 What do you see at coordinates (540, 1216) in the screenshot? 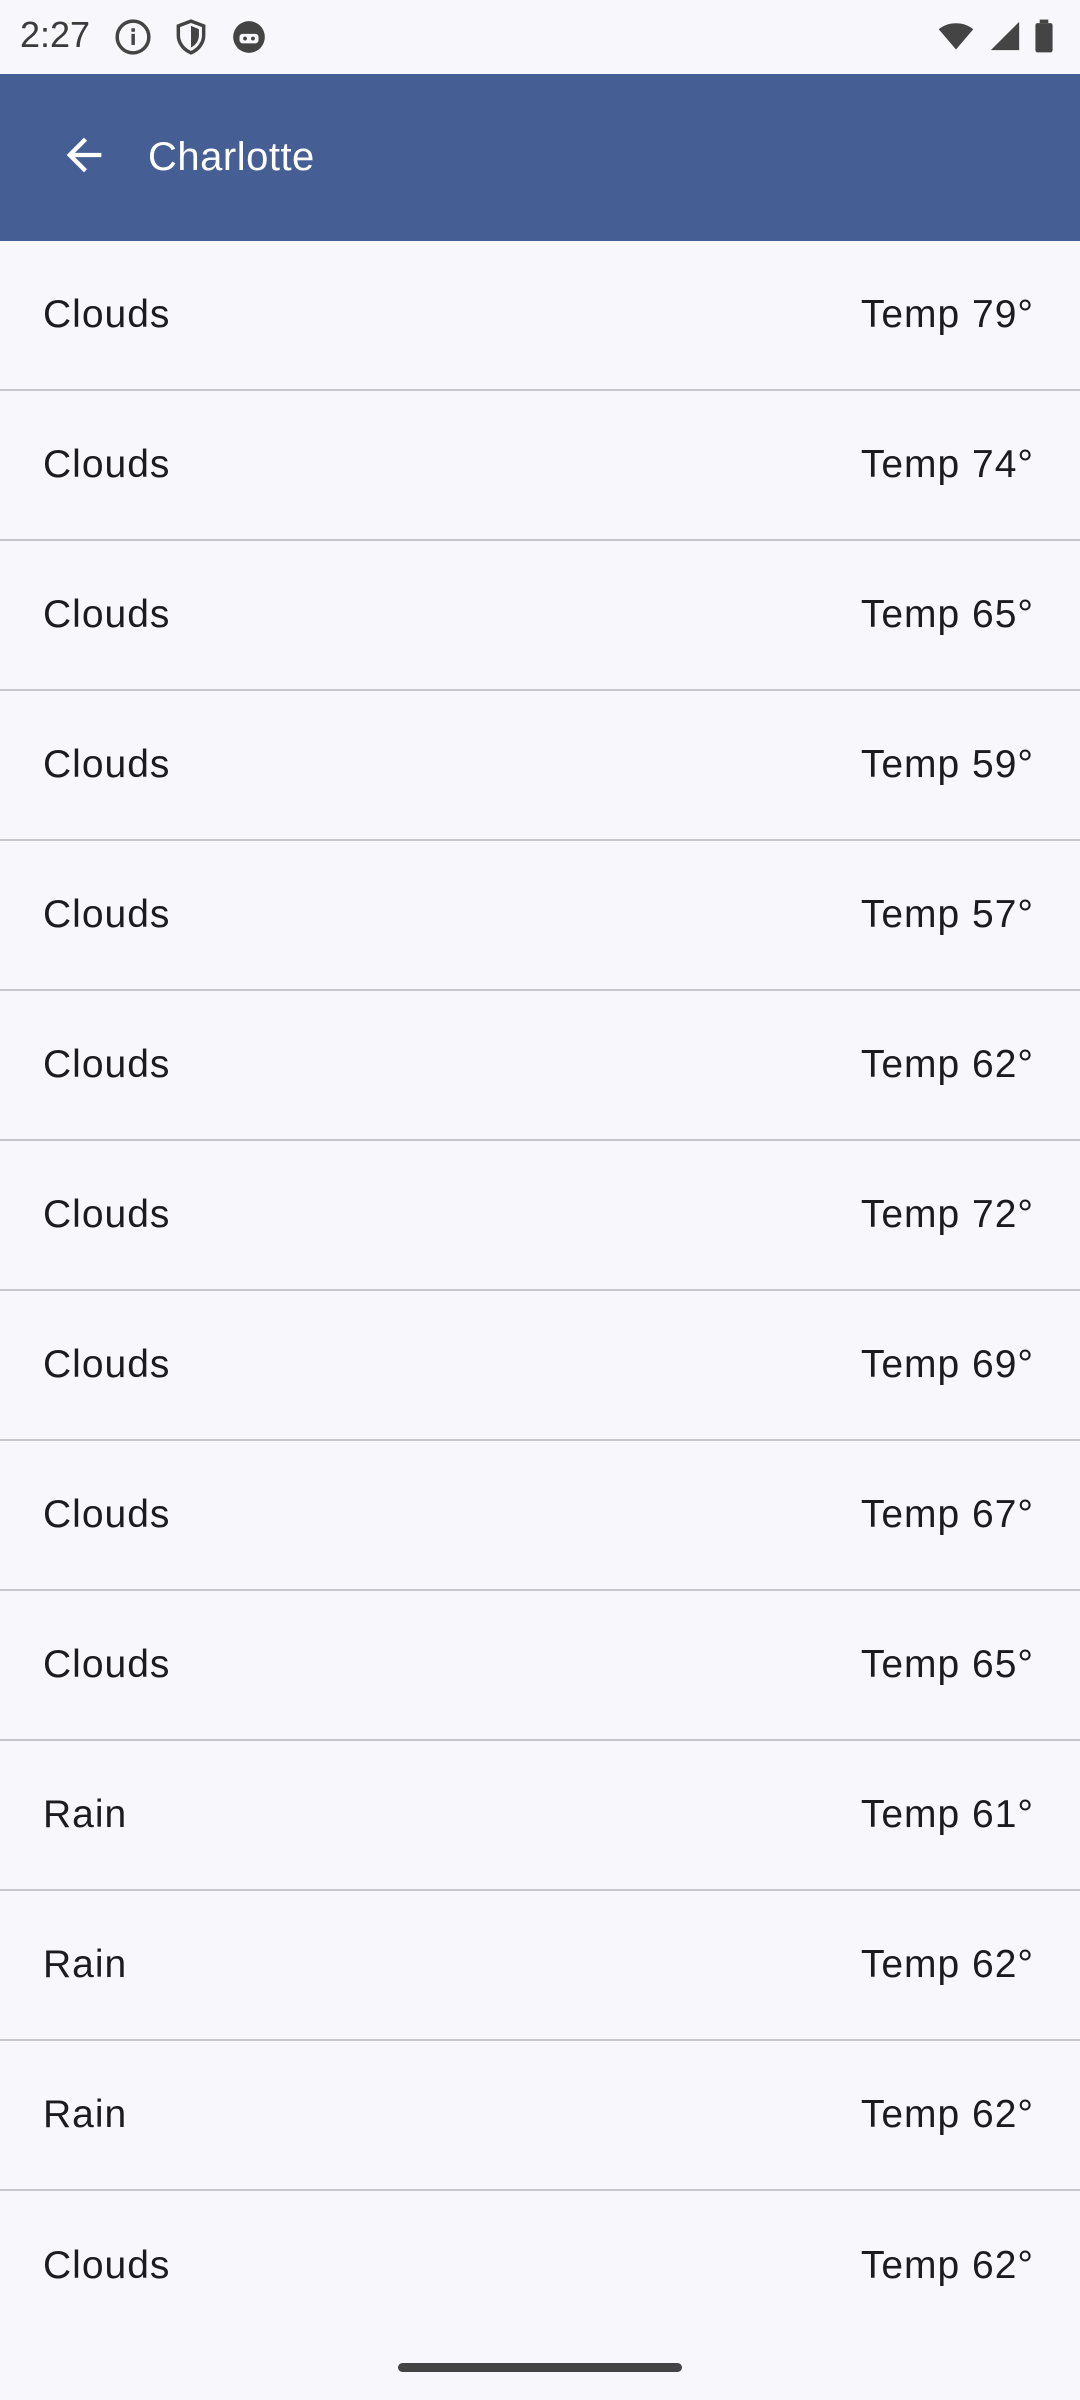
I see `forecast-row: Clouds Temp 72°` at bounding box center [540, 1216].